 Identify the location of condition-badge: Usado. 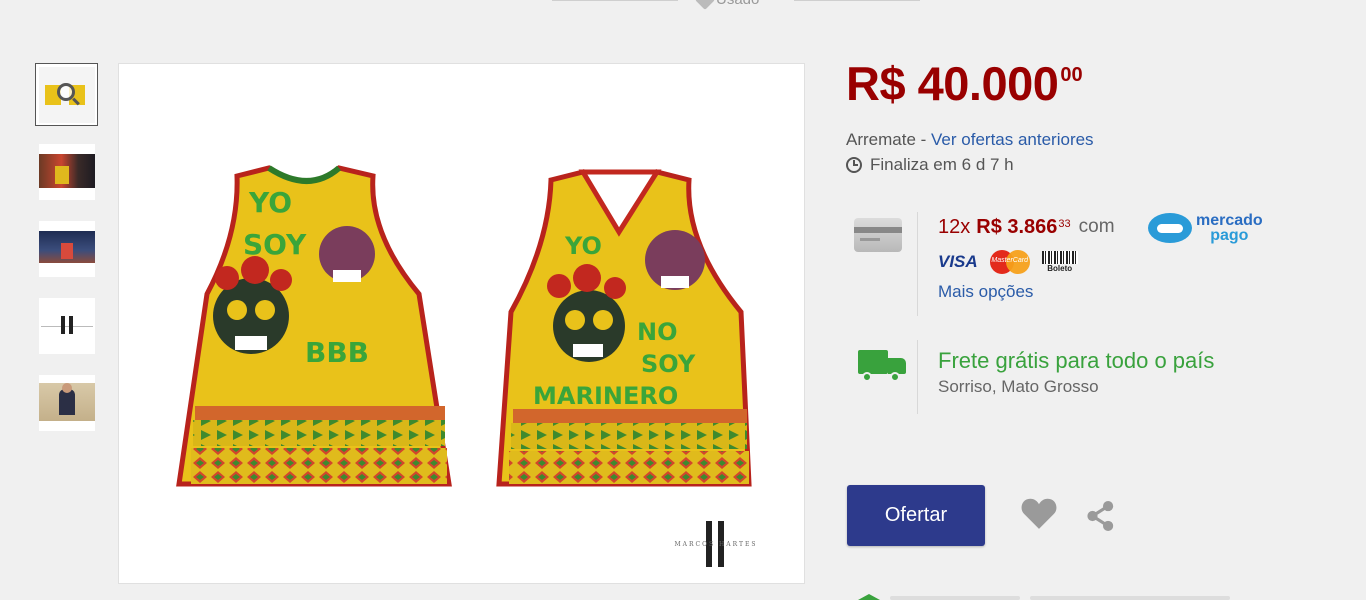
(727, 5).